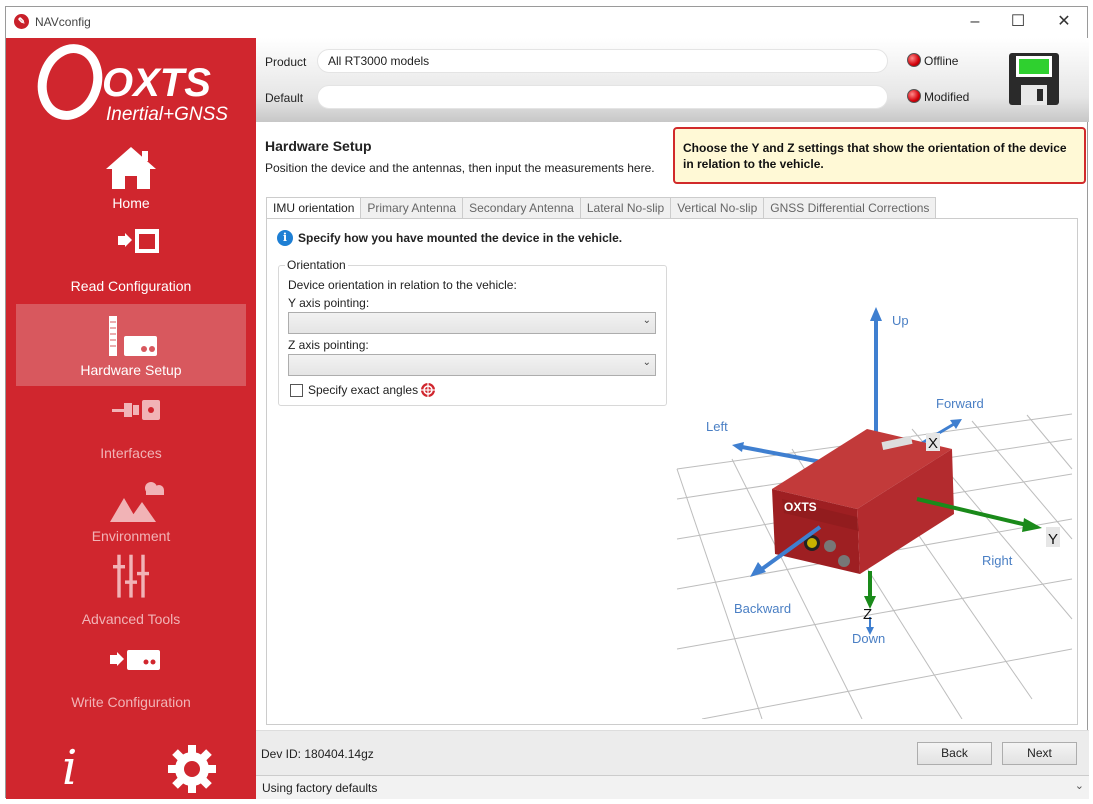 Image resolution: width=1093 pixels, height=804 pixels. I want to click on title-bar: ✎ NAVconfig – ☐ ✕, so click(546, 22).